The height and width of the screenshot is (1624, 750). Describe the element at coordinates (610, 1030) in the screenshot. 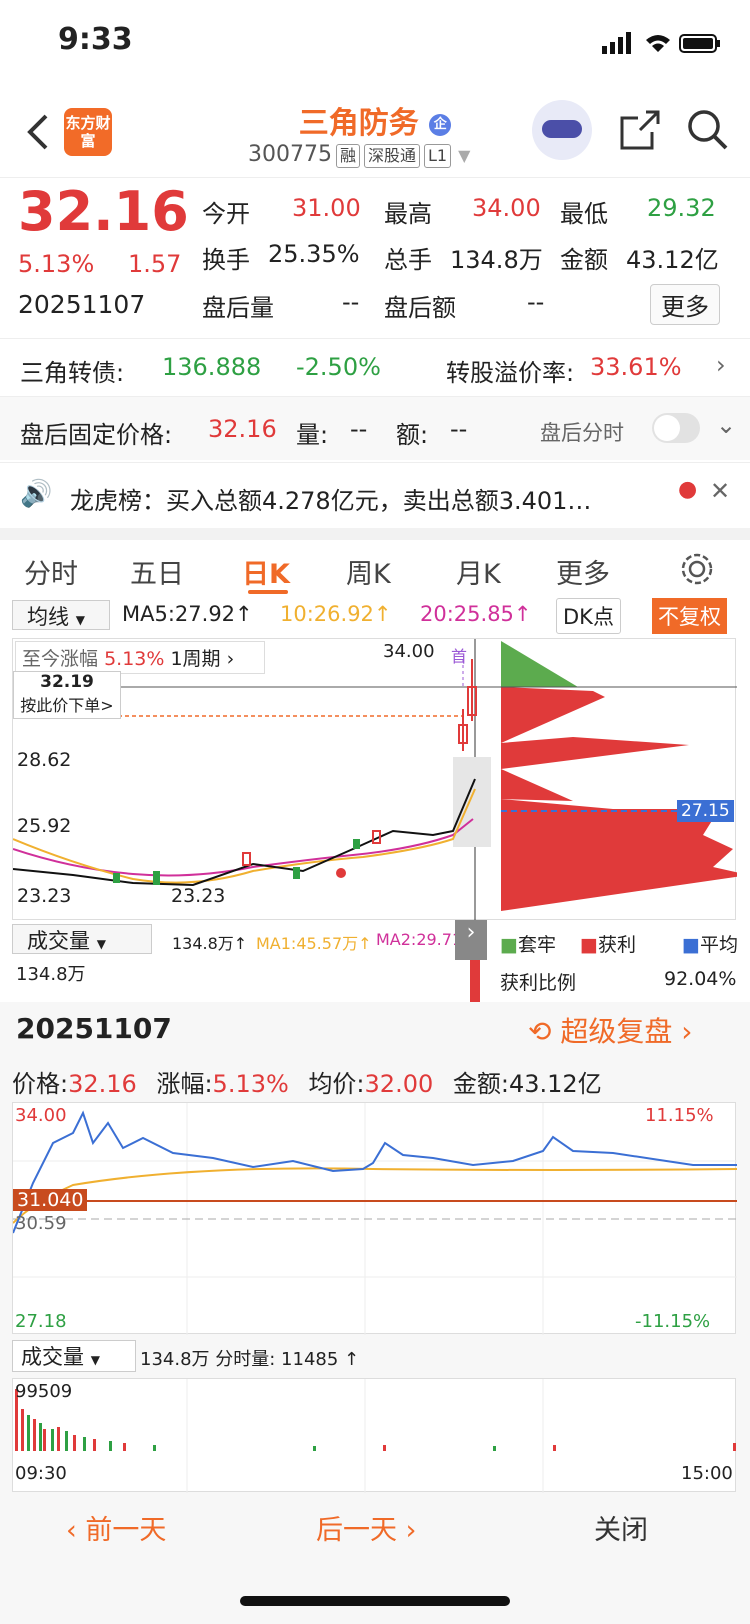

I see `super-replay-link: ⟲ 超级复盘 ›` at that location.